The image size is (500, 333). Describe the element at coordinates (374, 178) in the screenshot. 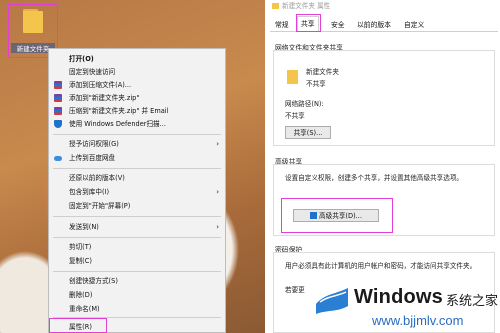

I see `advanced-sharing-description: 设置自定义权限，创建多个共享，并设置其他高级共享选项。` at that location.